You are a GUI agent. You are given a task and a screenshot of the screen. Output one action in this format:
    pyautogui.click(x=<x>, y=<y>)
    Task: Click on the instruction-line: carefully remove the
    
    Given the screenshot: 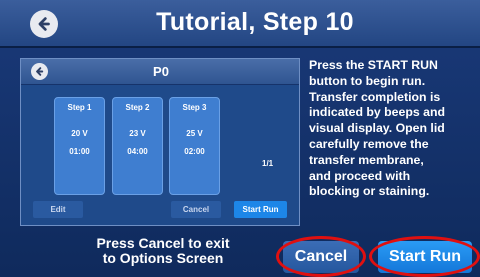 What is the action you would take?
    pyautogui.click(x=369, y=143)
    